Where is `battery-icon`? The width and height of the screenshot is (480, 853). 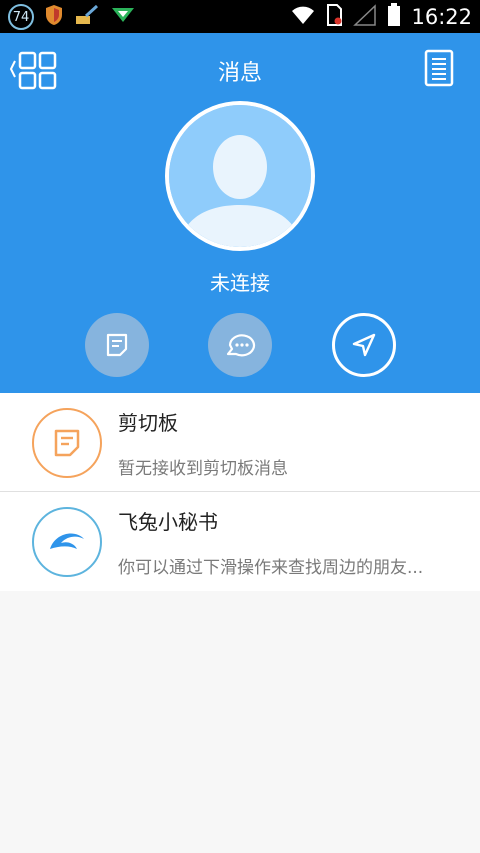
battery-icon is located at coordinates (394, 17).